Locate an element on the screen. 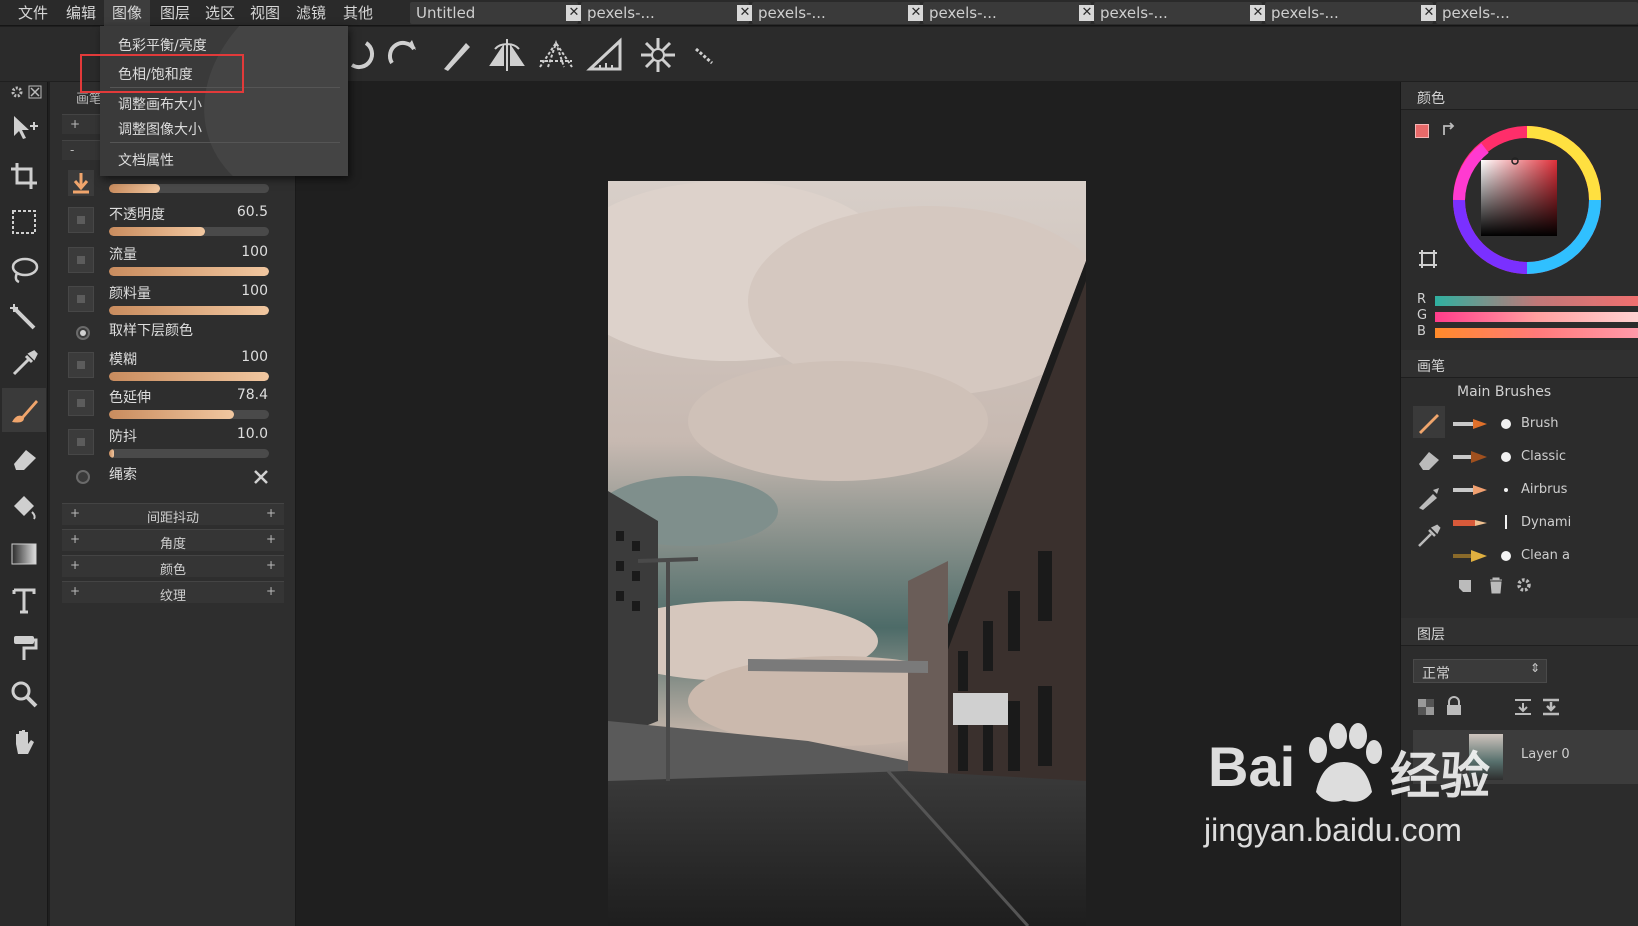 This screenshot has height=926, width=1638. section-color: + 颜色 + is located at coordinates (173, 566).